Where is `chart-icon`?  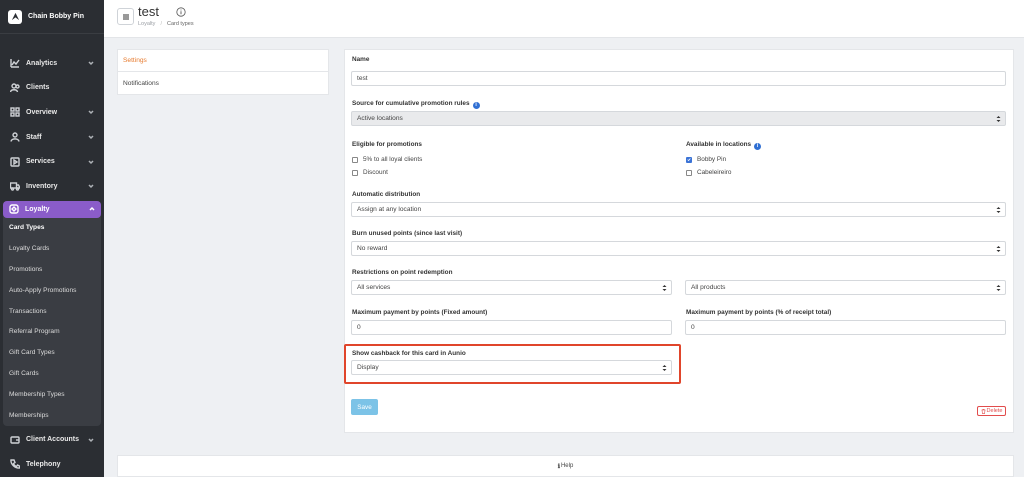
chart-icon is located at coordinates (15, 63).